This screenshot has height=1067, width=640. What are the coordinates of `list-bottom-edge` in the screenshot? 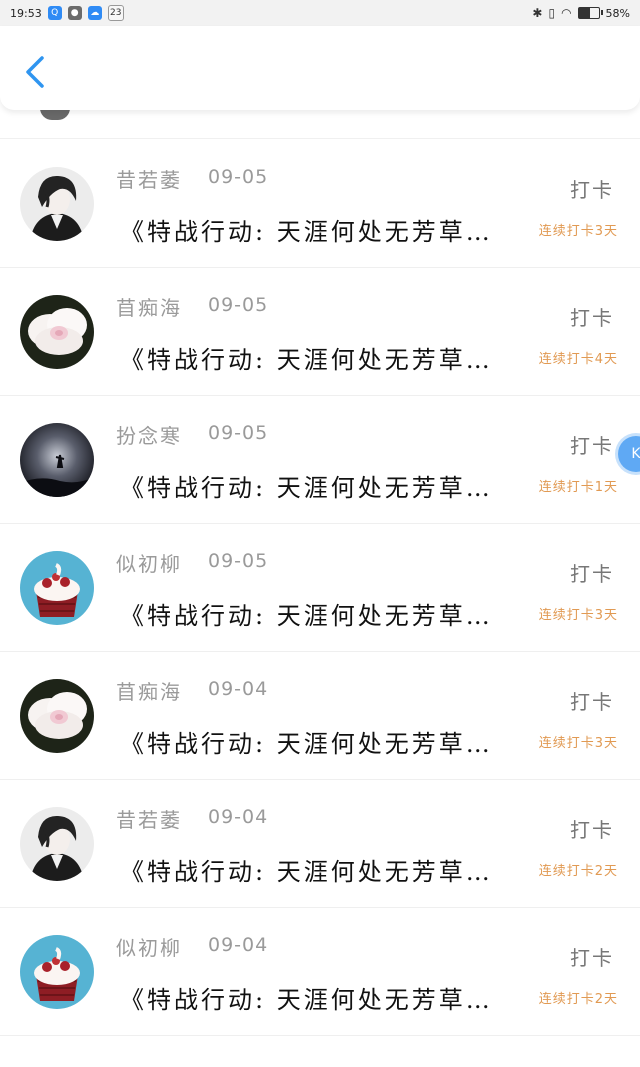 It's located at (320, 1061).